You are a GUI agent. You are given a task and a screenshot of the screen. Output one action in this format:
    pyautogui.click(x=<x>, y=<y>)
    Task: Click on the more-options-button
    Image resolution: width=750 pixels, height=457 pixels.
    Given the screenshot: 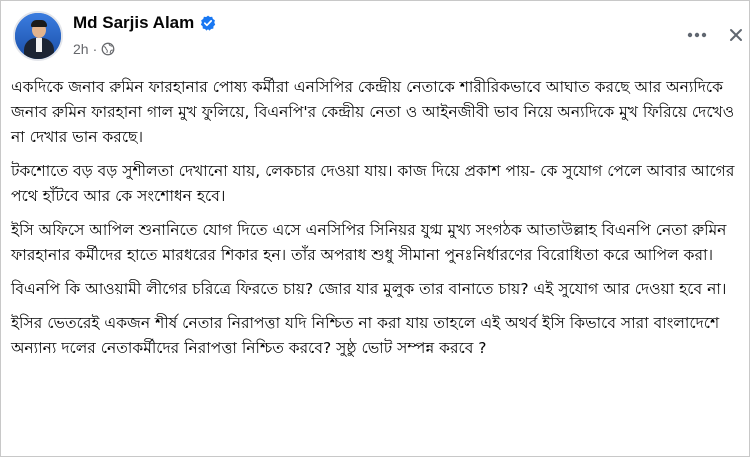 What is the action you would take?
    pyautogui.click(x=697, y=35)
    